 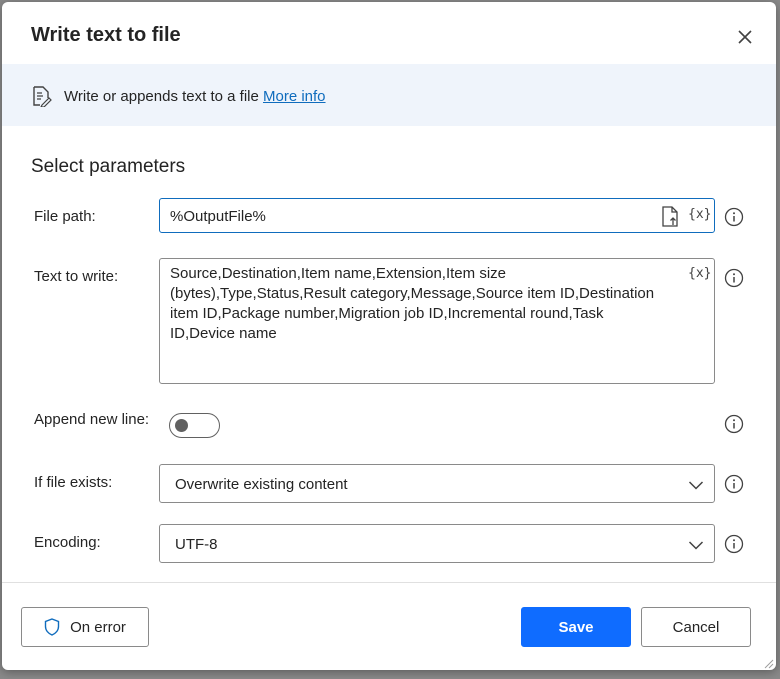 What do you see at coordinates (194, 425) in the screenshot?
I see `append-new-line-toggle` at bounding box center [194, 425].